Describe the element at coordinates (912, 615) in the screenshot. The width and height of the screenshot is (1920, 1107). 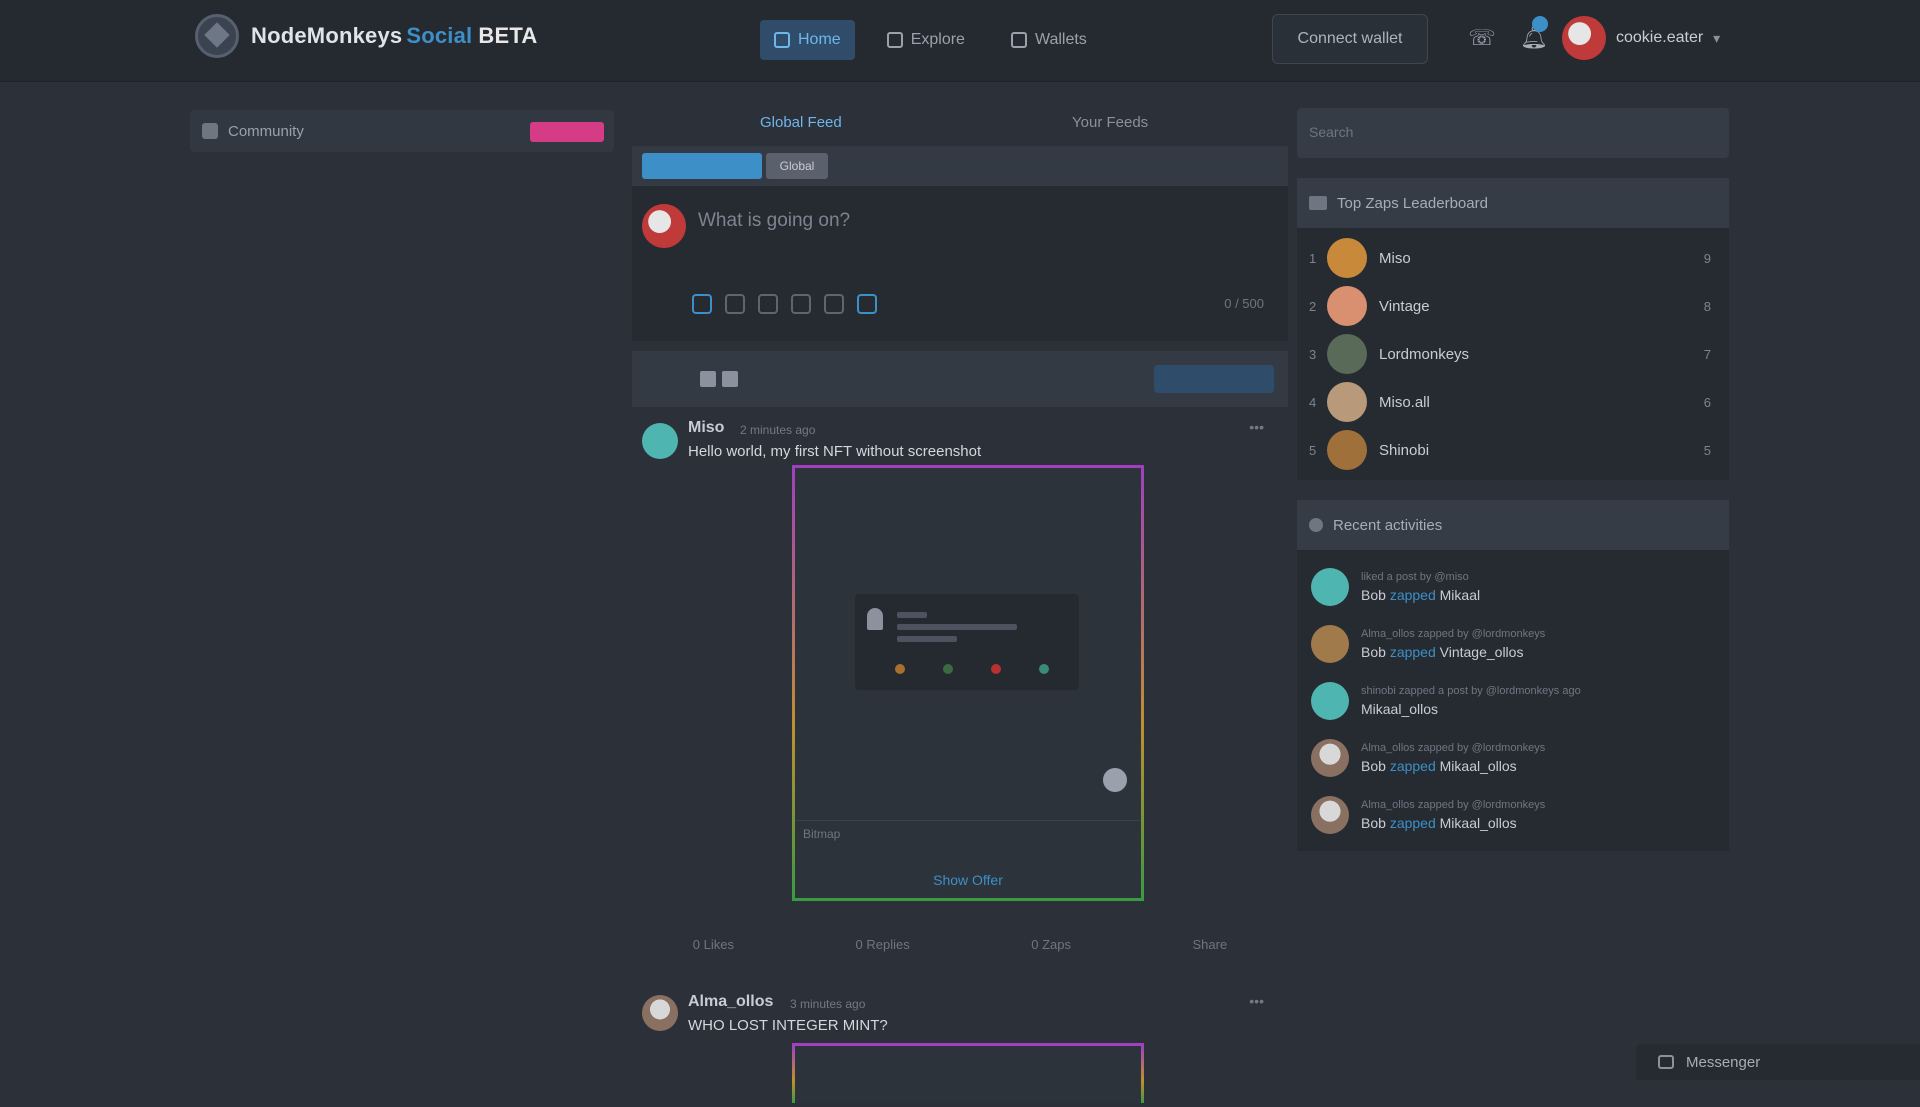
I see `nft-preview-line` at that location.